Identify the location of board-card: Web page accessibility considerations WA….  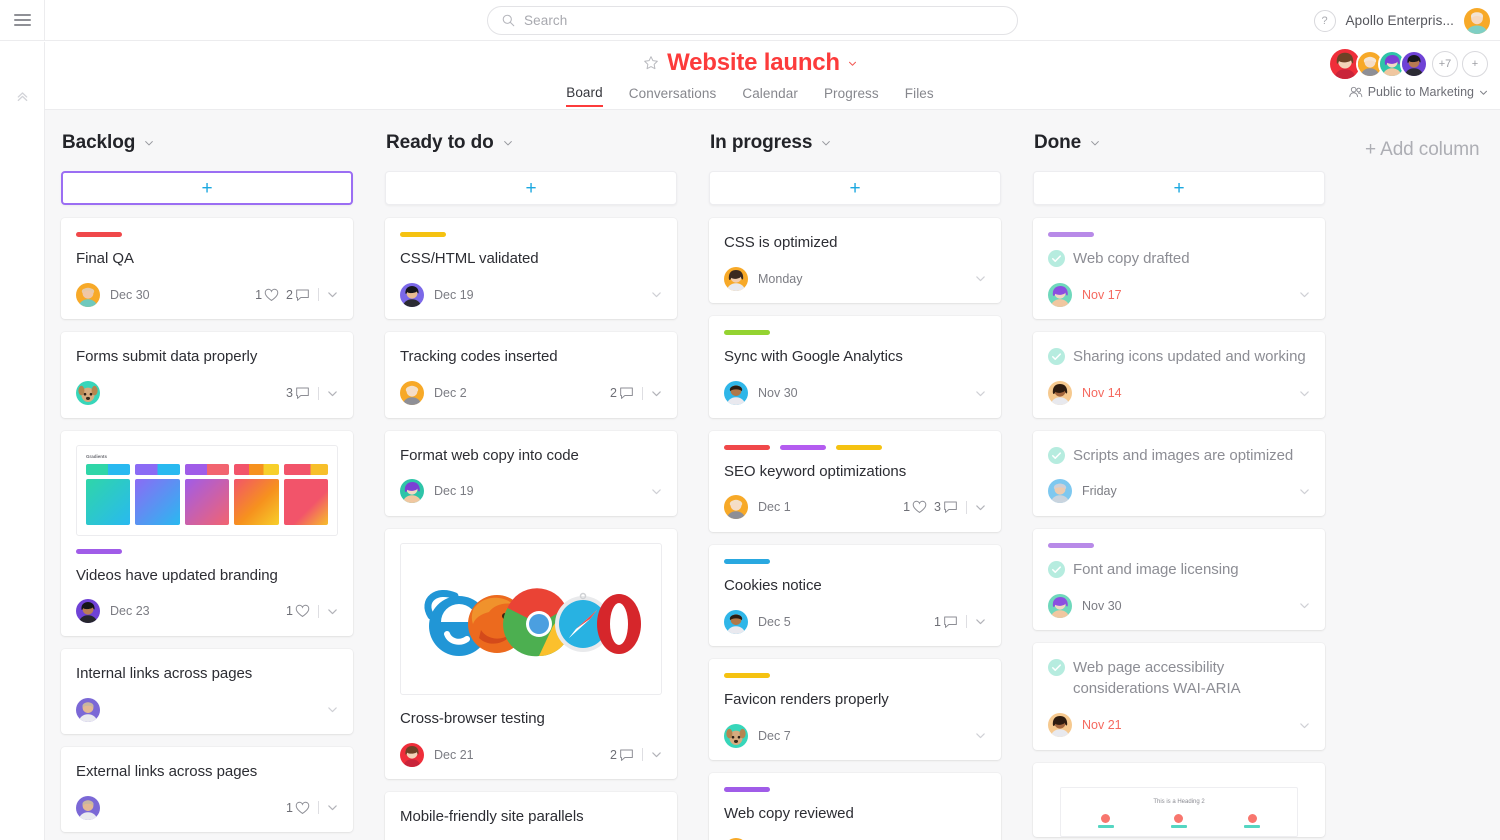
(1179, 696).